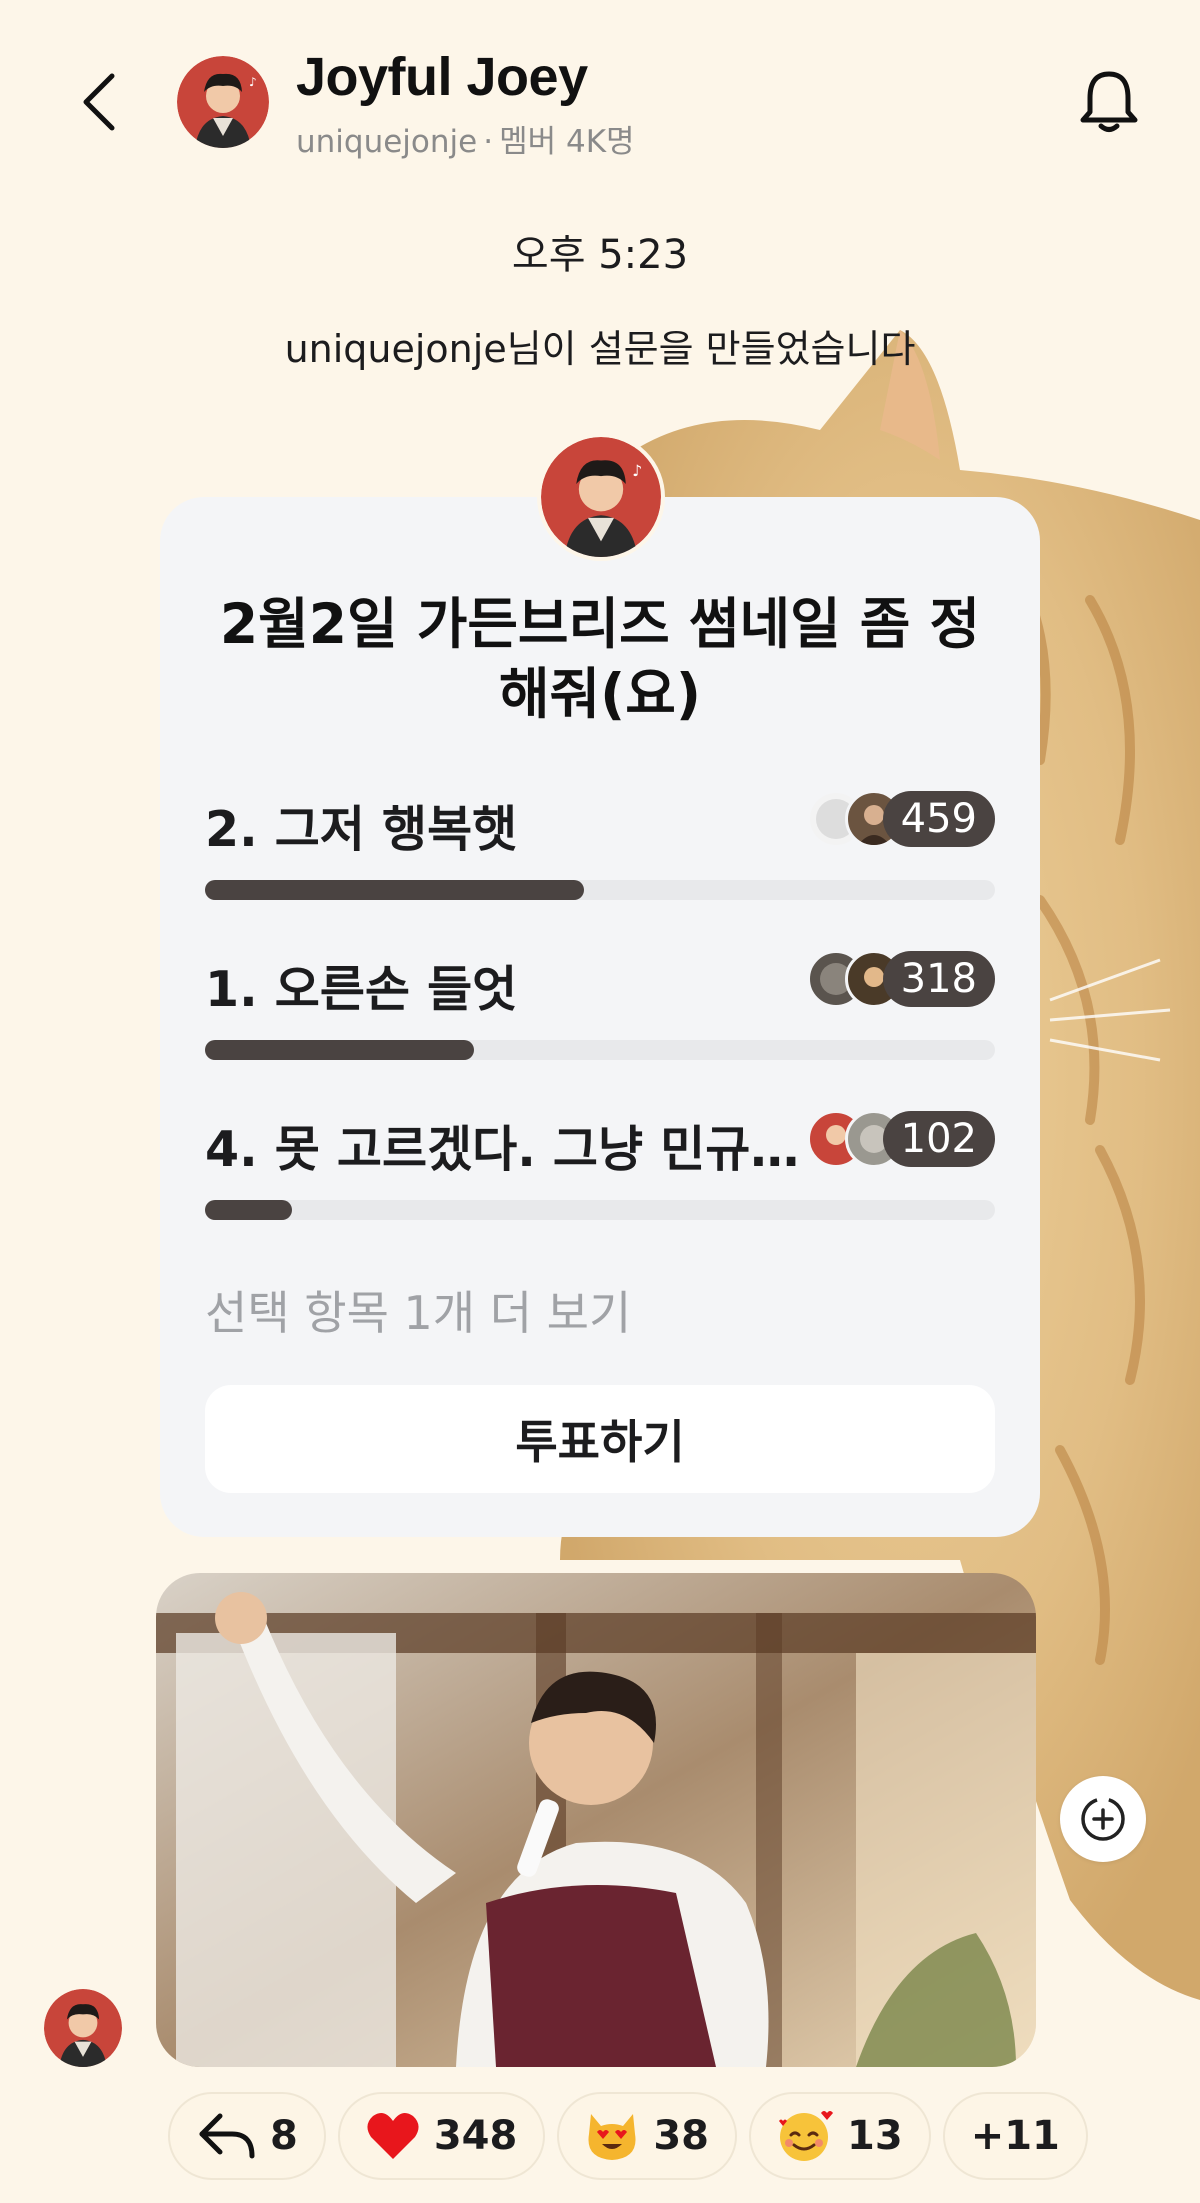 This screenshot has height=2203, width=1200. I want to click on channel-subtitle: uniquejonje · 멤버 4K명, so click(465, 138).